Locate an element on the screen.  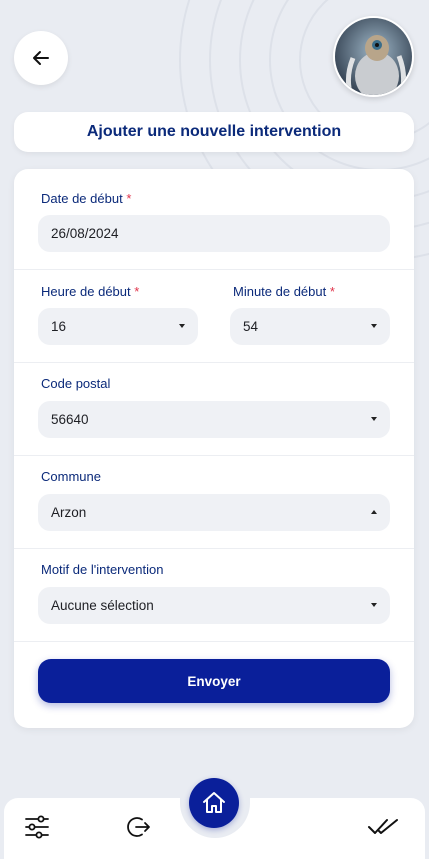
postal-label: Code postal is located at coordinates (76, 383).